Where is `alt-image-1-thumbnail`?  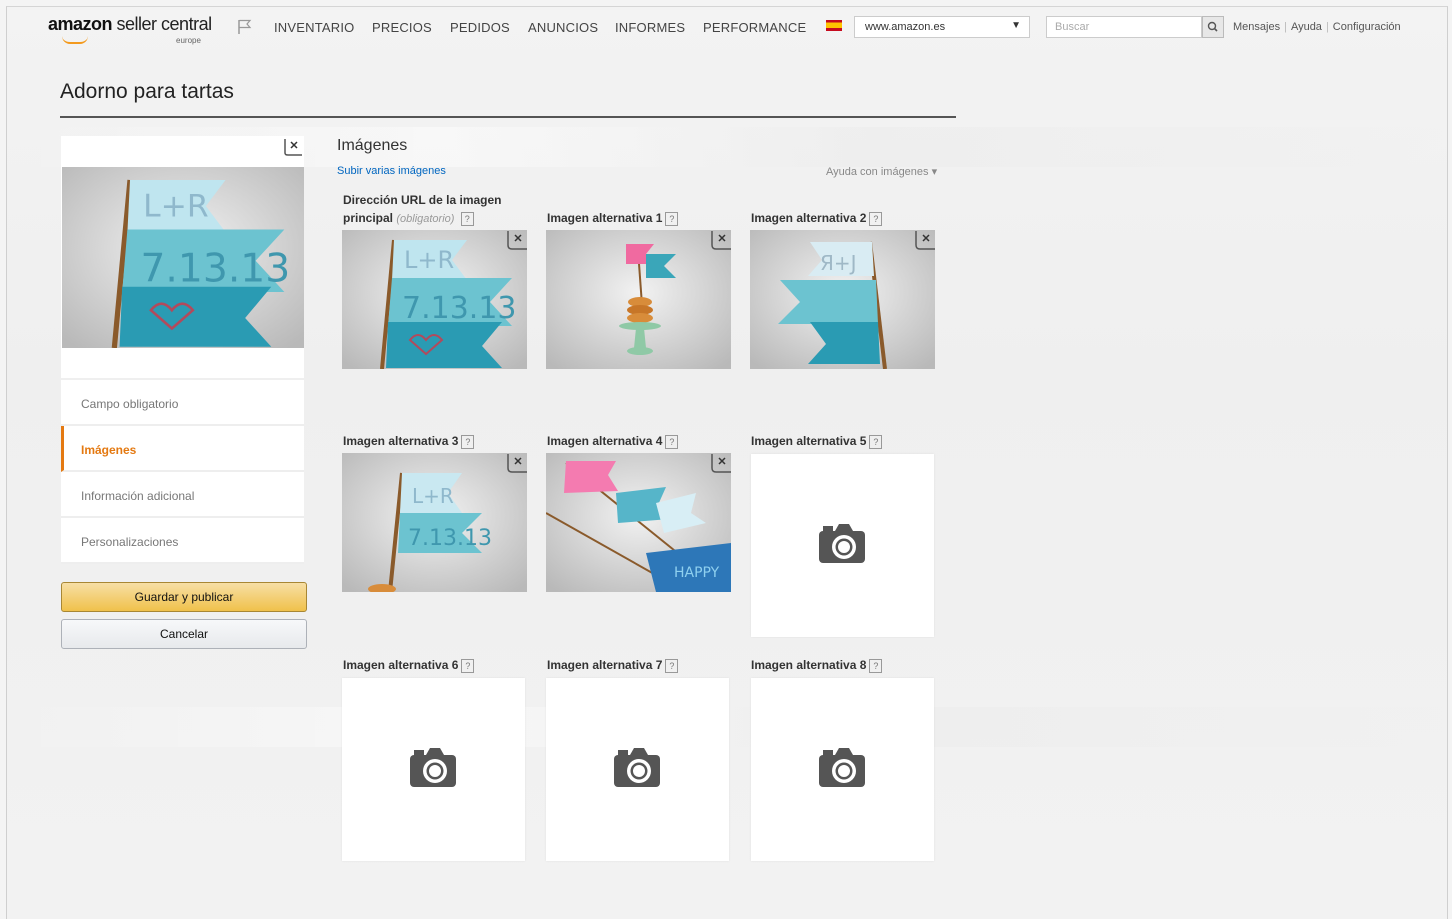 alt-image-1-thumbnail is located at coordinates (638, 299).